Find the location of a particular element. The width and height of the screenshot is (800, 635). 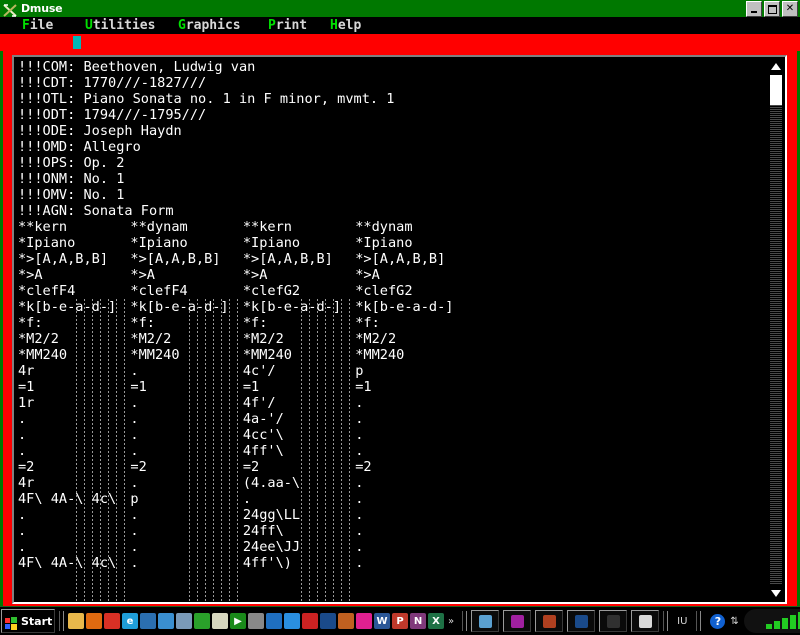

kern-line: !!!OMV: No. 1 is located at coordinates (388, 195).